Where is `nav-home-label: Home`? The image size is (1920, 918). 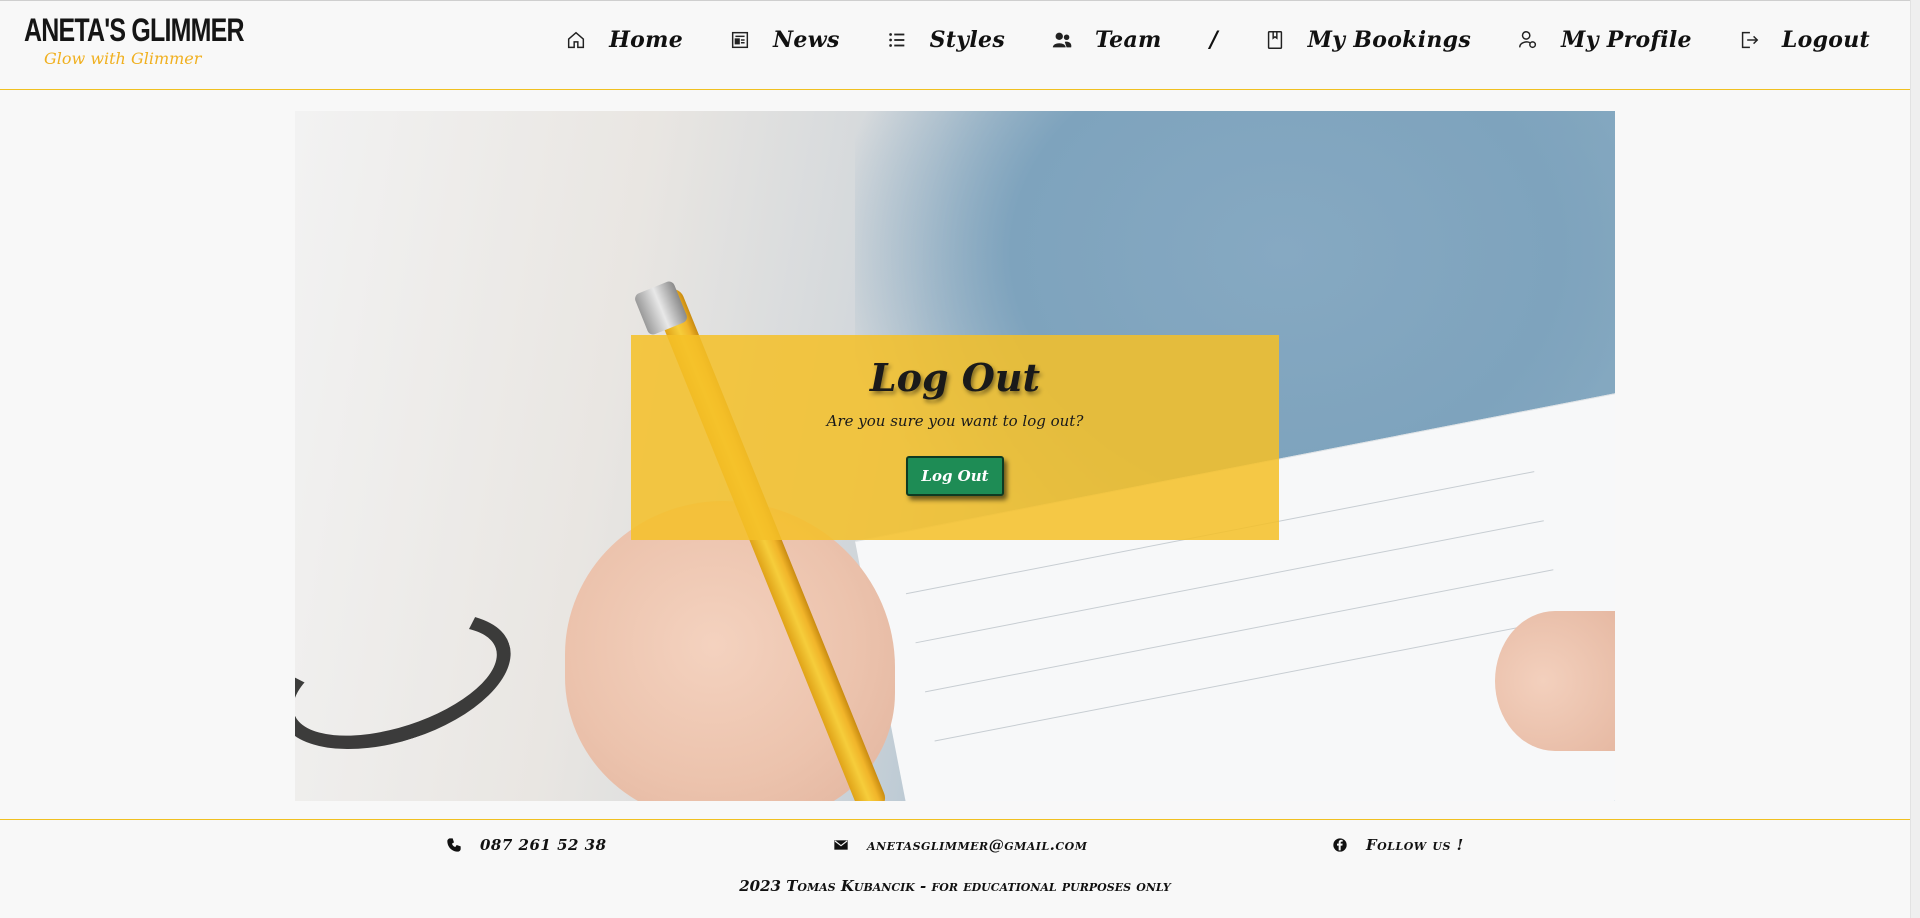
nav-home-label: Home is located at coordinates (646, 40).